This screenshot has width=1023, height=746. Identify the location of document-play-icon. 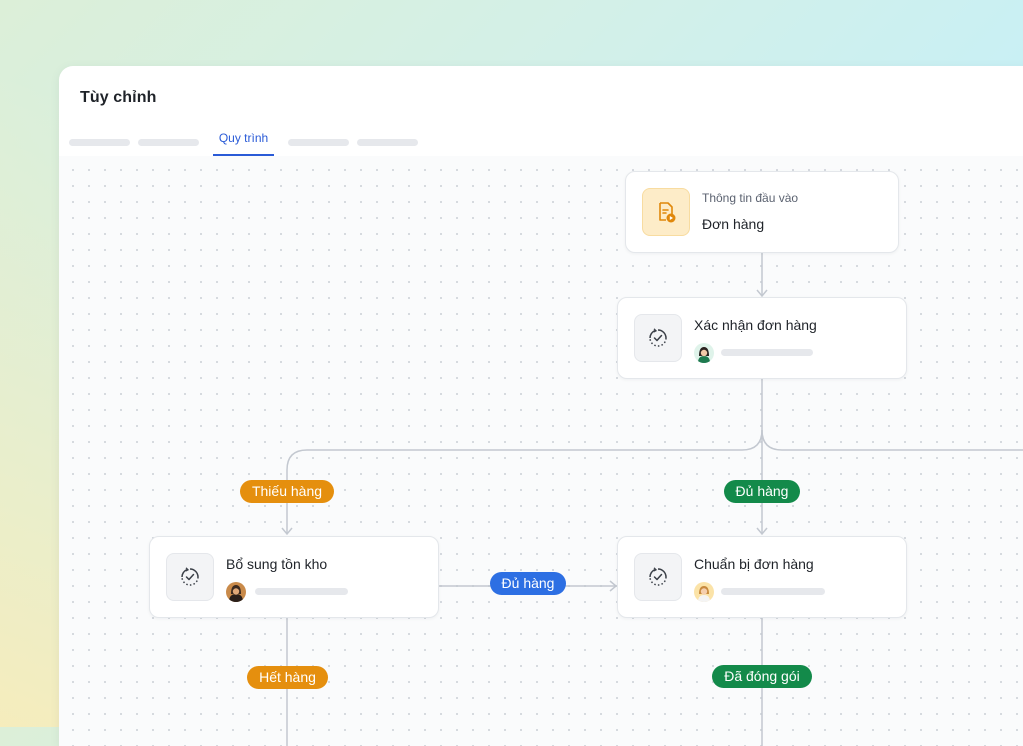
(666, 212).